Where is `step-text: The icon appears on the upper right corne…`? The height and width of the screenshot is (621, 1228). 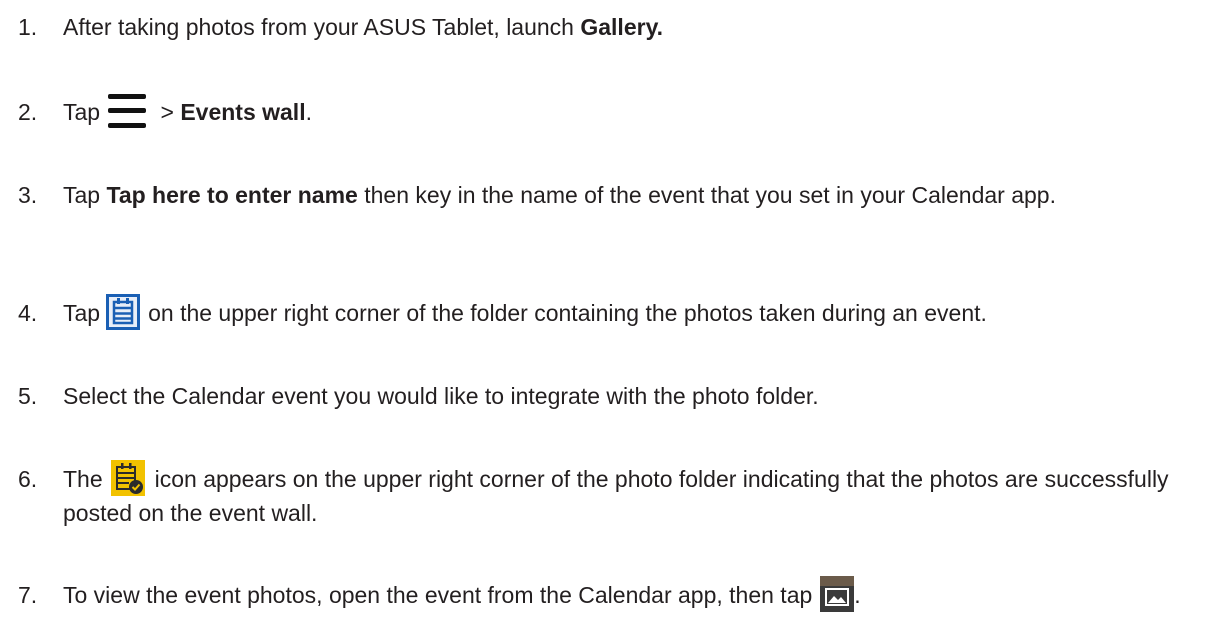 step-text: The icon appears on the upper right corne… is located at coordinates (630, 494).